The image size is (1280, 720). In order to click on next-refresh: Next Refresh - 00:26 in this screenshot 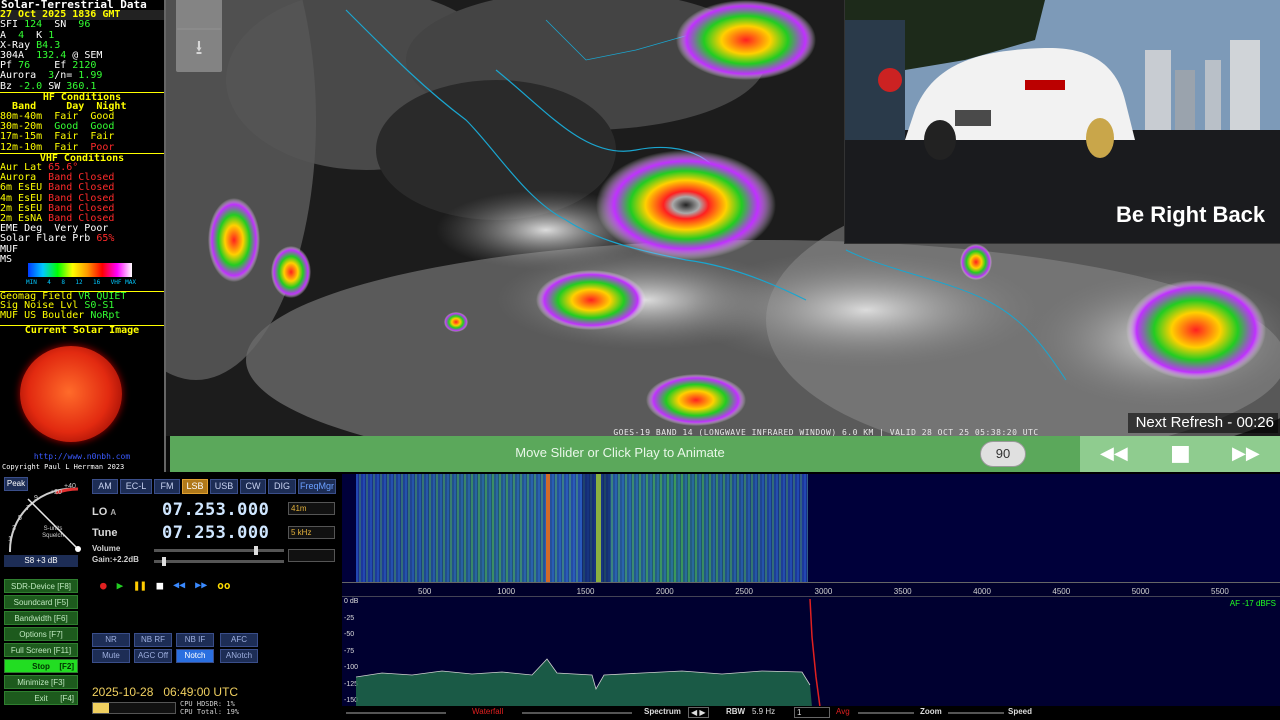, I will do `click(1203, 423)`.